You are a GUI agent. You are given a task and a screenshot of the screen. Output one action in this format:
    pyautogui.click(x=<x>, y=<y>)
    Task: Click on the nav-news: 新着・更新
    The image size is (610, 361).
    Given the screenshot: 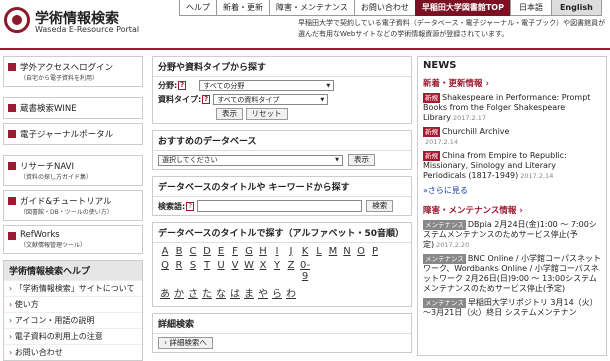 What is the action you would take?
    pyautogui.click(x=243, y=8)
    